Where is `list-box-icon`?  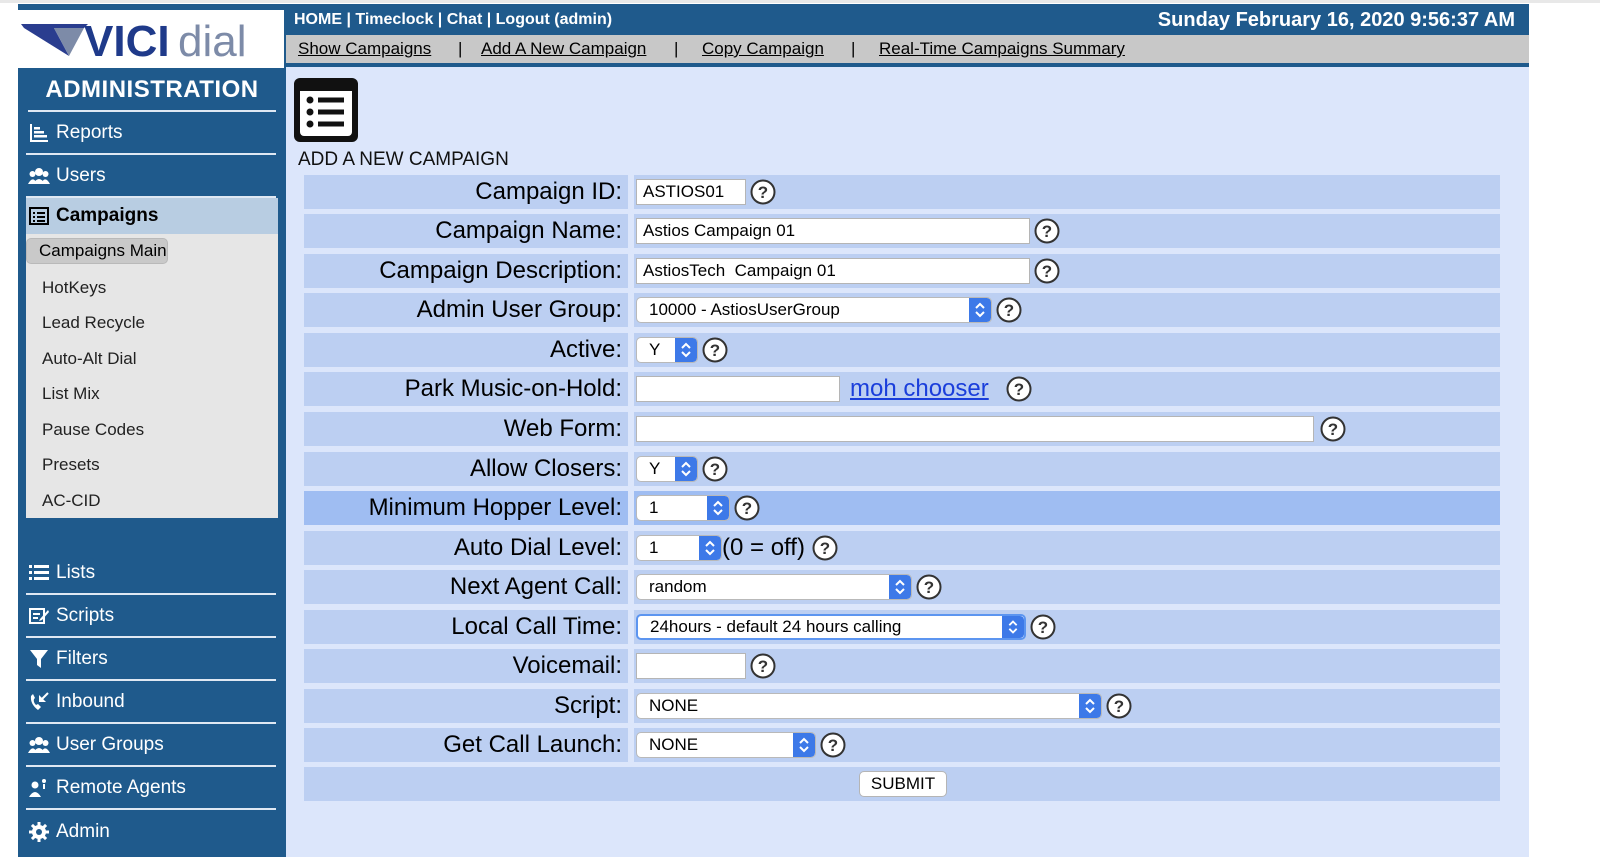
list-box-icon is located at coordinates (39, 216).